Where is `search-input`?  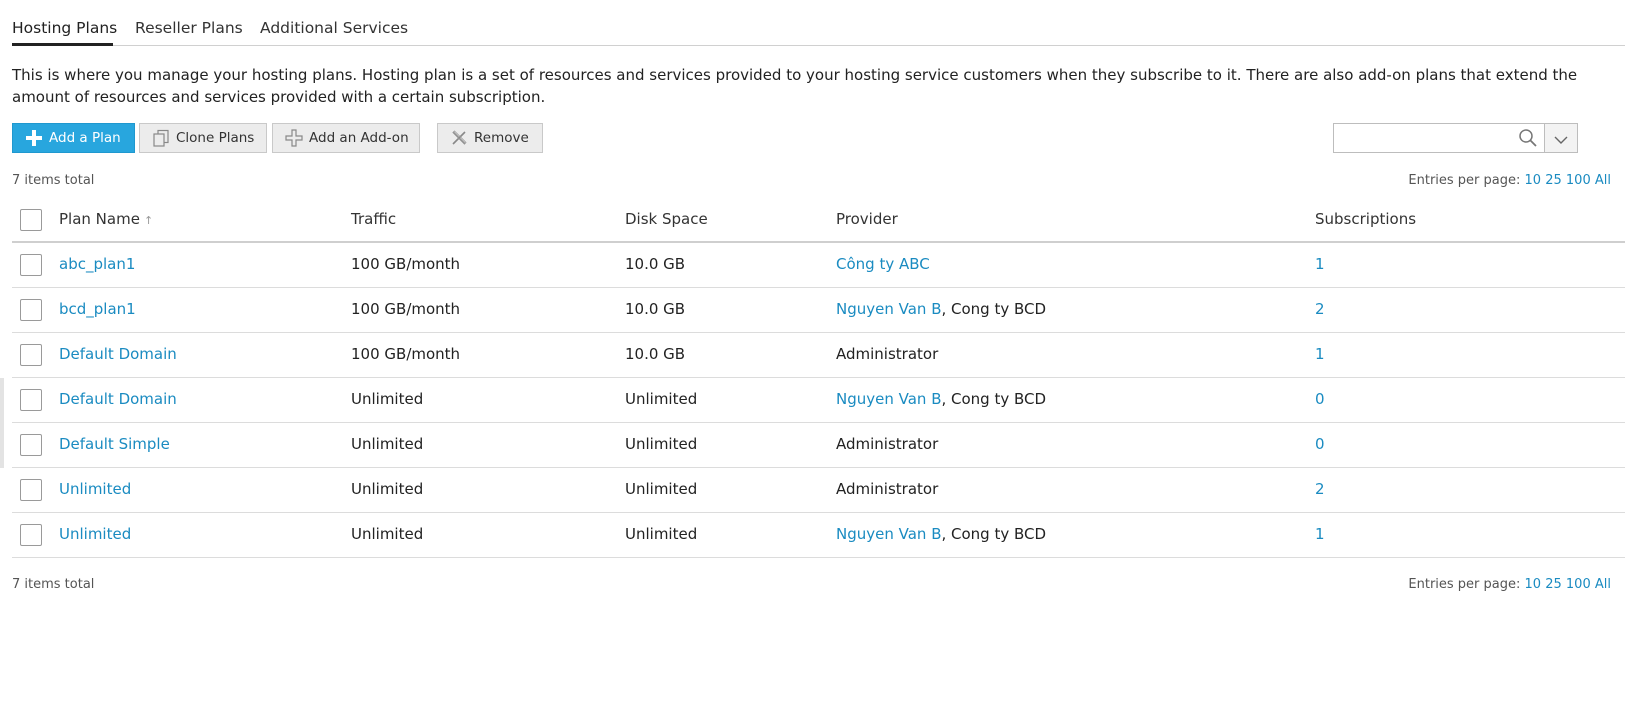 search-input is located at coordinates (1423, 138).